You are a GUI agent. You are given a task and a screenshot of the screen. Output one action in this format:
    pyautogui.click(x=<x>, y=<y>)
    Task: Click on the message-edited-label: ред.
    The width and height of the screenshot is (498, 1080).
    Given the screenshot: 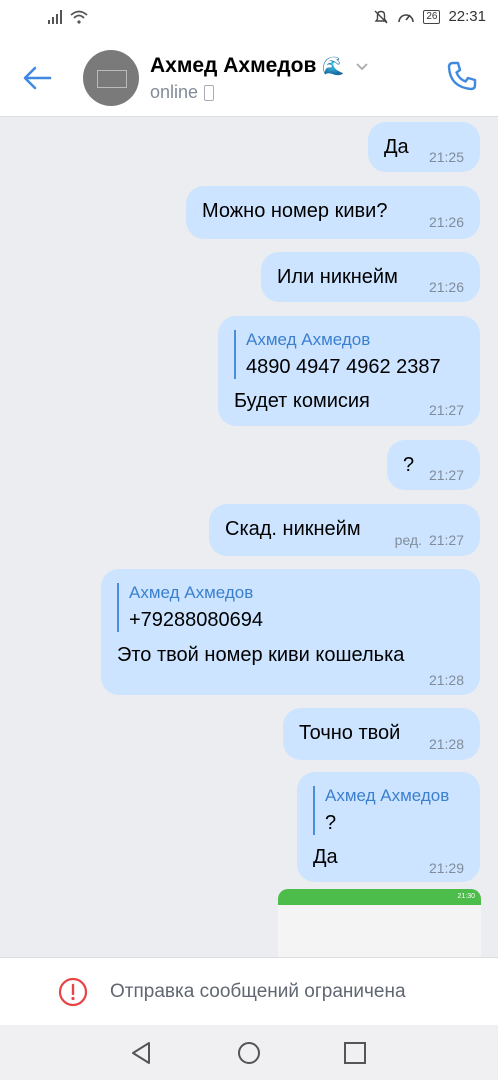 What is the action you would take?
    pyautogui.click(x=408, y=540)
    